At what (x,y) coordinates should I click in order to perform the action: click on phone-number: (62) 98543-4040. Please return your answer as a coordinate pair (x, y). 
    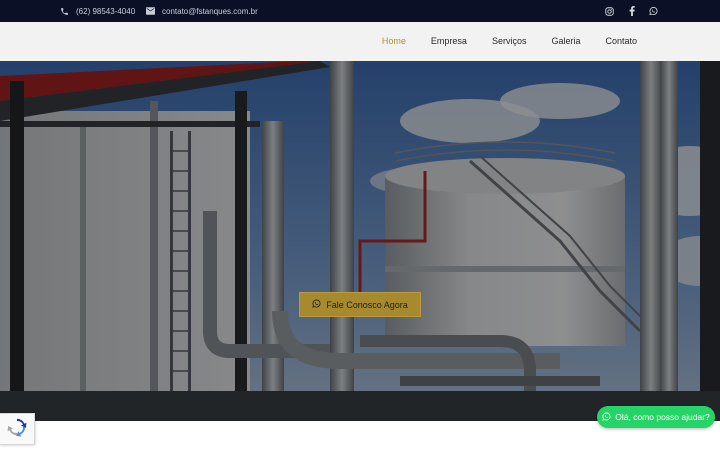
    Looking at the image, I should click on (106, 11).